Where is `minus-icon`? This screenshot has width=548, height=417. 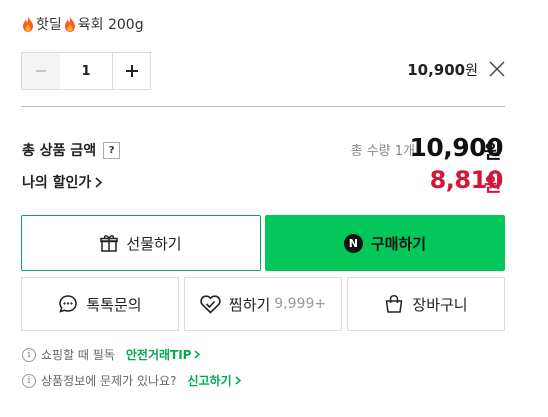 minus-icon is located at coordinates (41, 71).